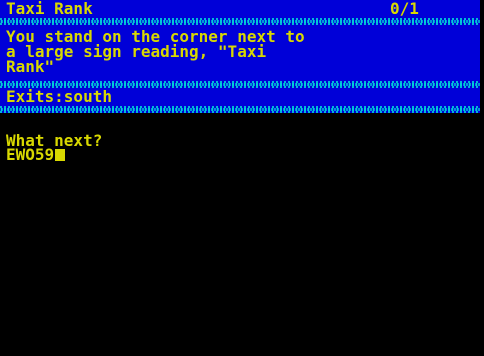 The width and height of the screenshot is (484, 356). I want to click on command-input: EWO59, so click(36, 154).